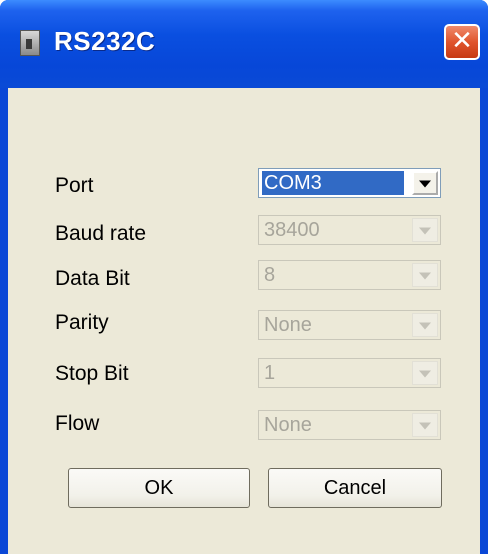 This screenshot has height=554, width=488. I want to click on parity-dropdown: None, so click(349, 325).